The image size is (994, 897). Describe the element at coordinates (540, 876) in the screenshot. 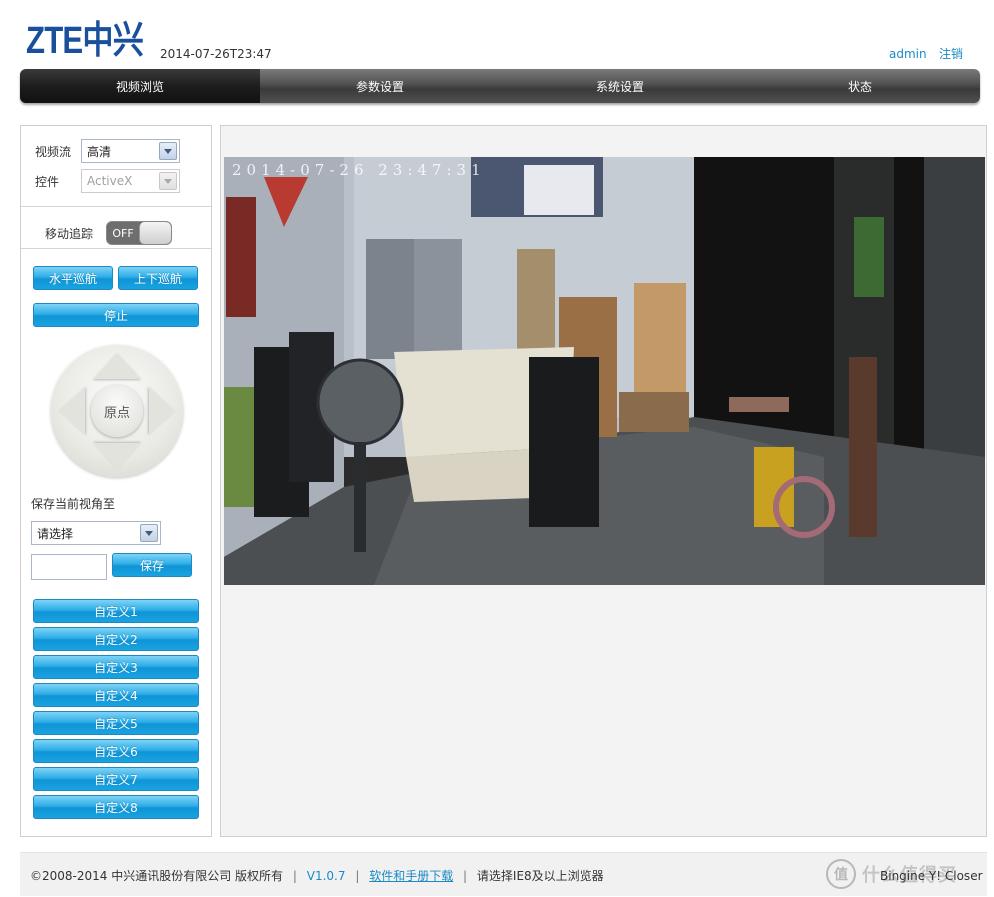

I see `browser-note: 请选择IE8及以上浏览器` at that location.